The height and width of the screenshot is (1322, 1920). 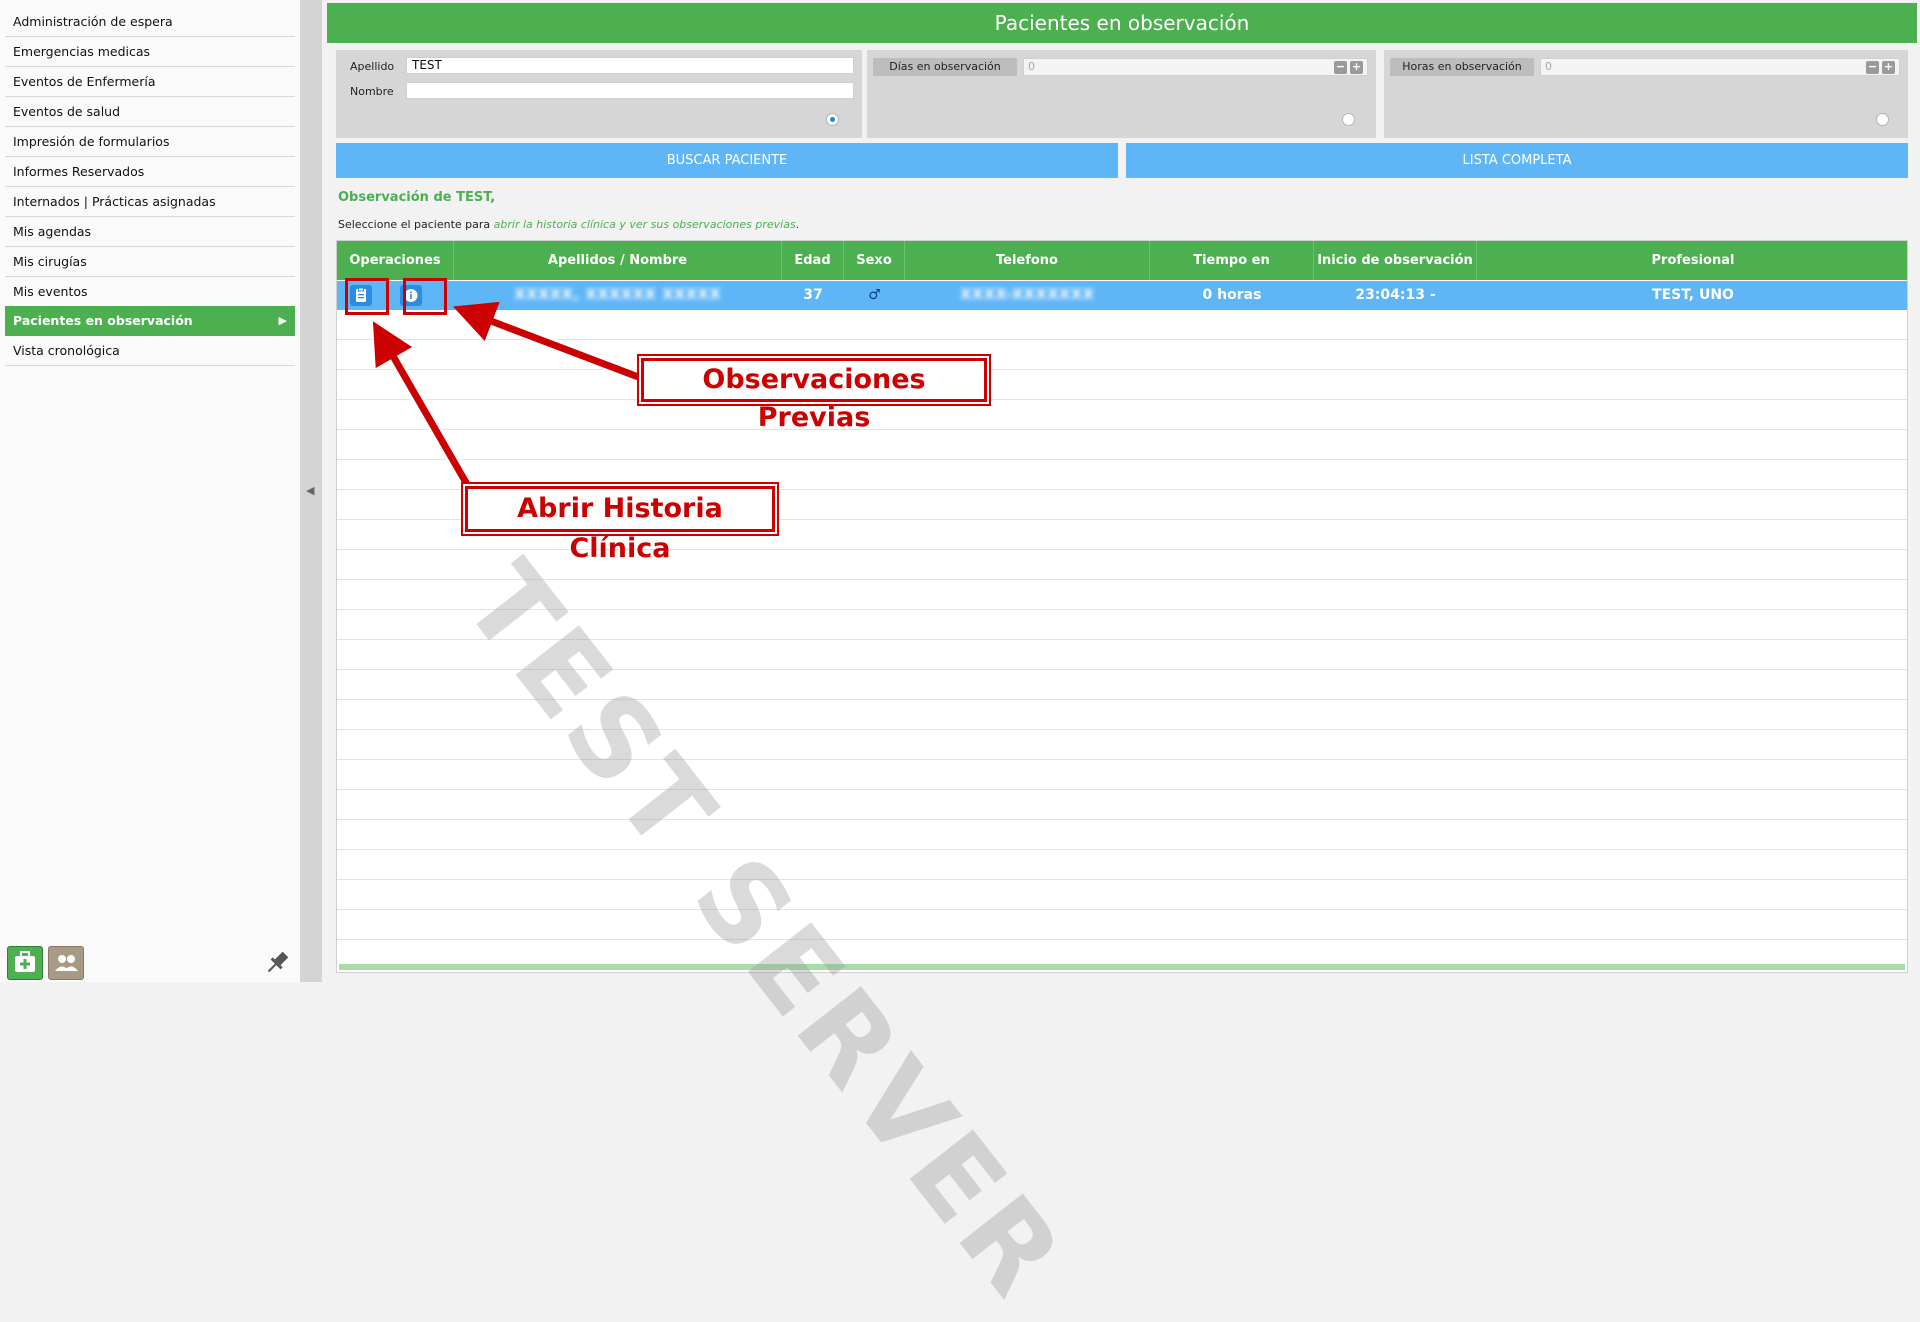 I want to click on sidebar-item-internados: Internados | Prácticas asignadas, so click(x=150, y=202).